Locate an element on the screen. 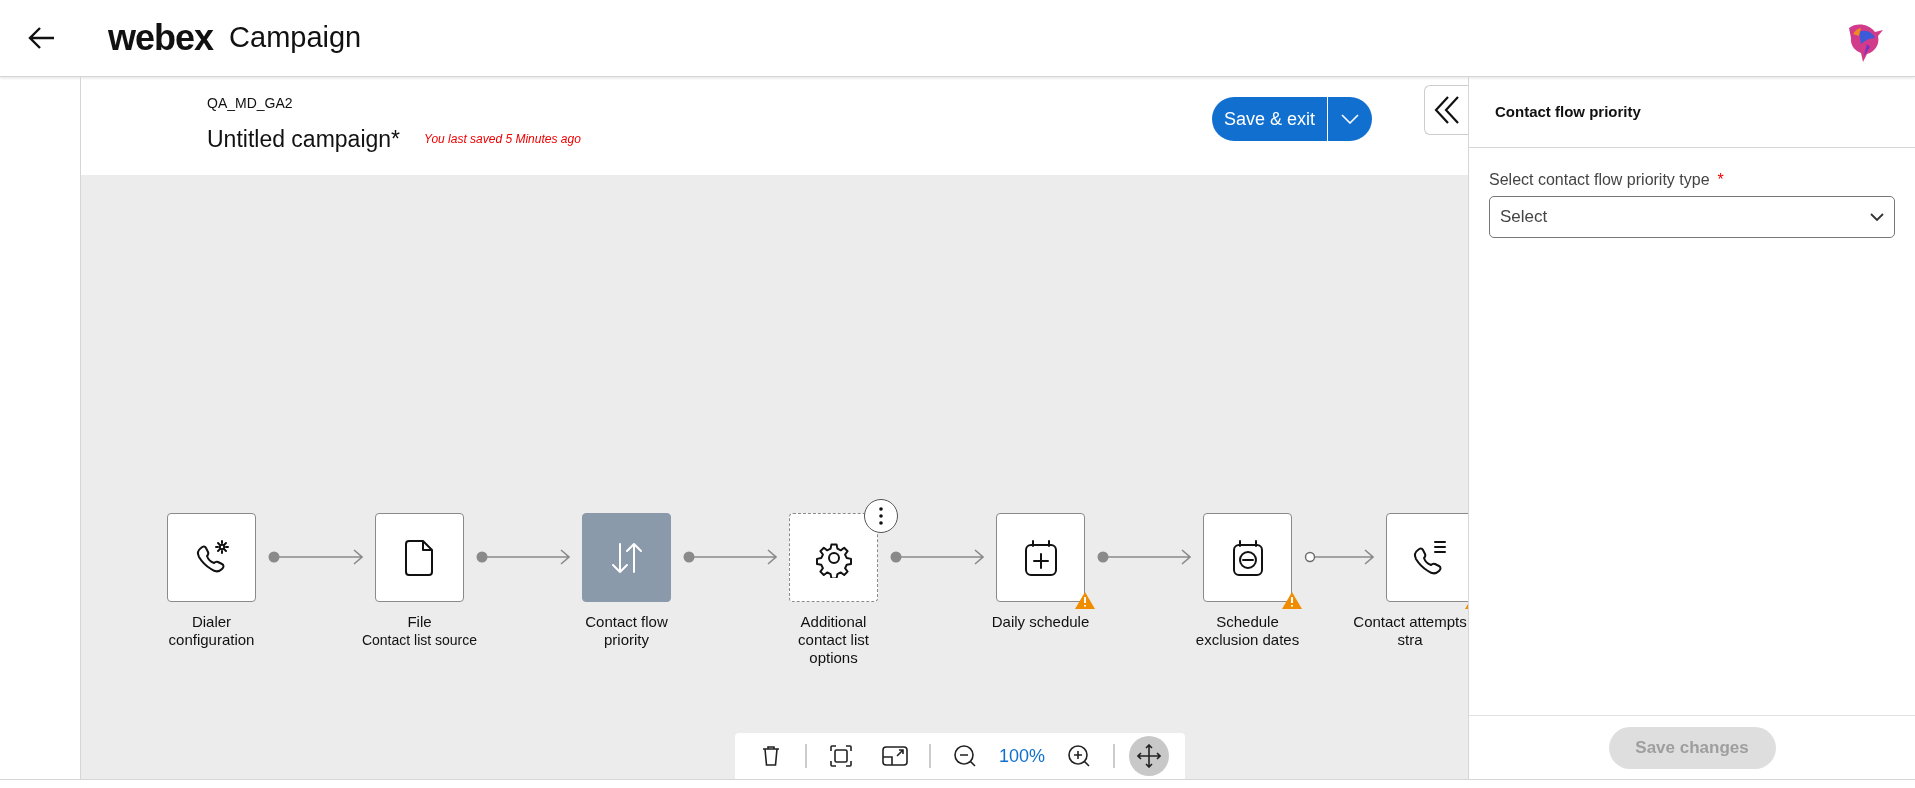 Image resolution: width=1915 pixels, height=788 pixels. more-options-button is located at coordinates (881, 516).